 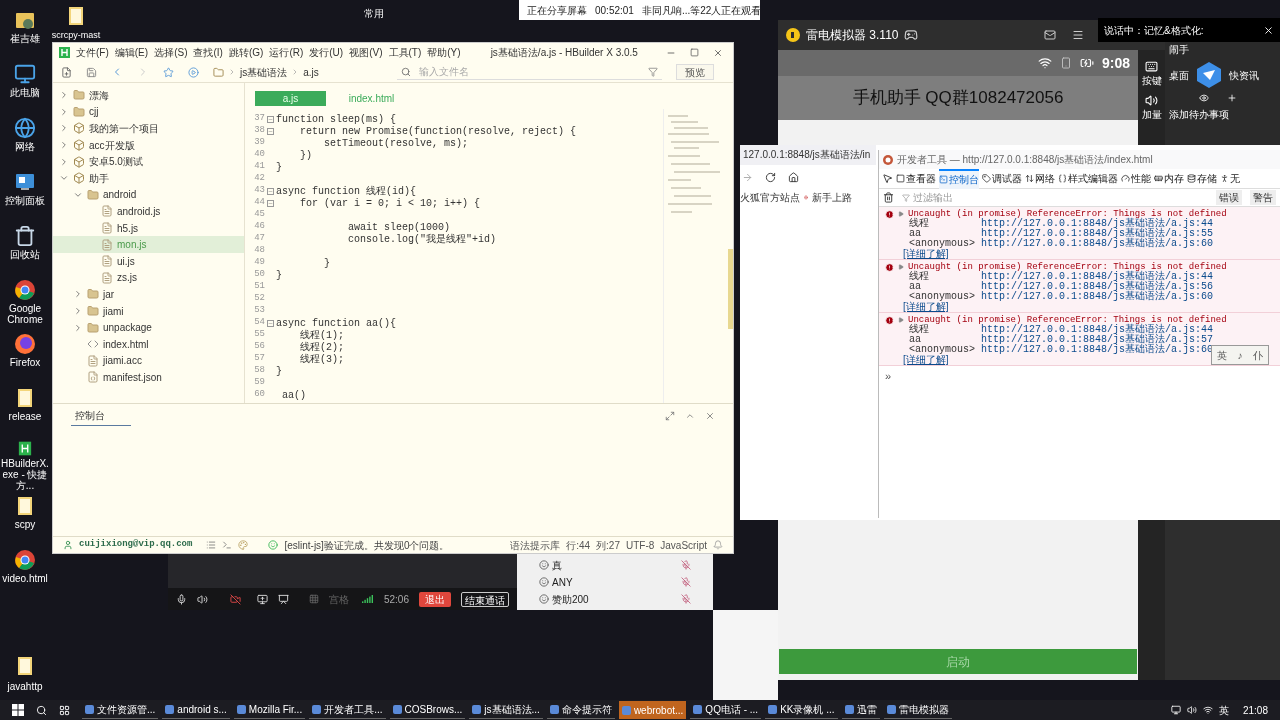 What do you see at coordinates (25, 416) in the screenshot?
I see `desktop-icon-label: release` at bounding box center [25, 416].